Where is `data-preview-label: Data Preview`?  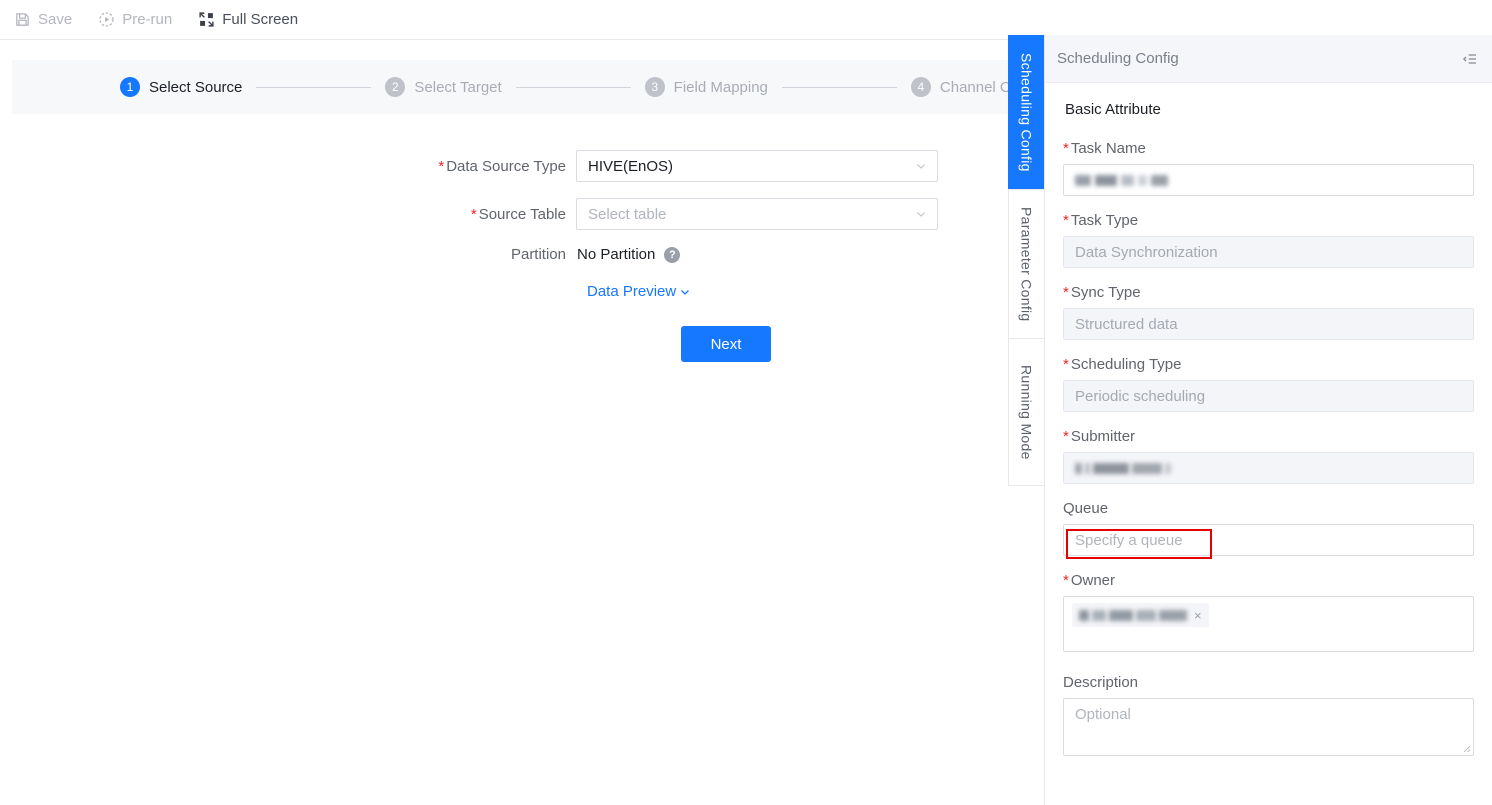 data-preview-label: Data Preview is located at coordinates (632, 291).